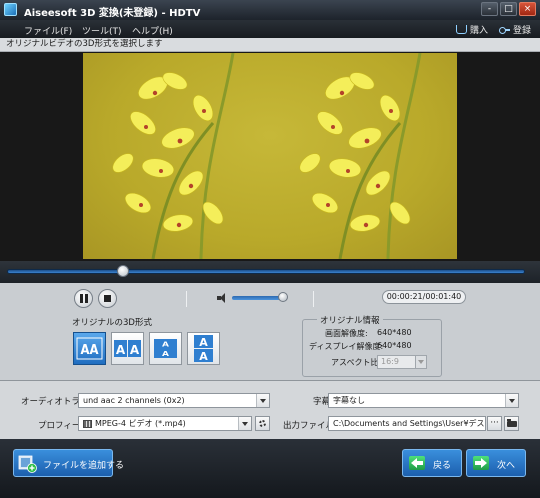 This screenshot has height=498, width=540. I want to click on seek-handle, so click(123, 271).